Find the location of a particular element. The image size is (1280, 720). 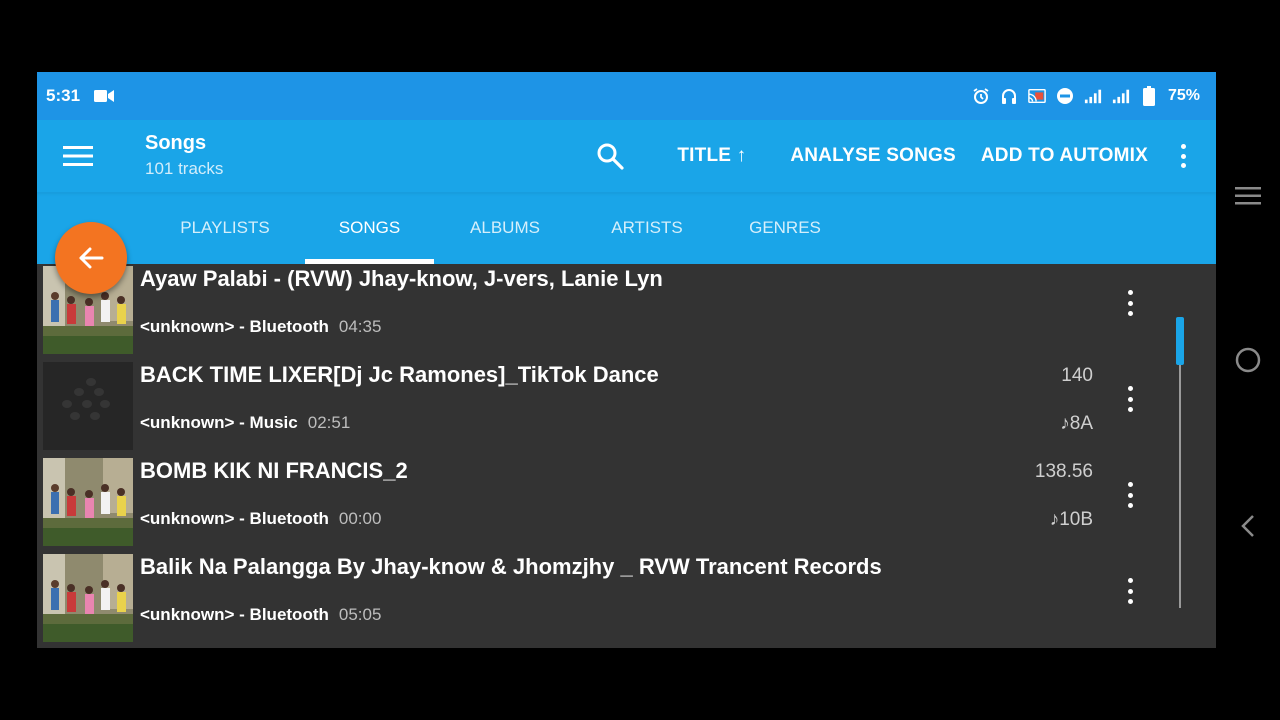

track-title: BOMB KIK NI FRANCIS_2 is located at coordinates (274, 470).